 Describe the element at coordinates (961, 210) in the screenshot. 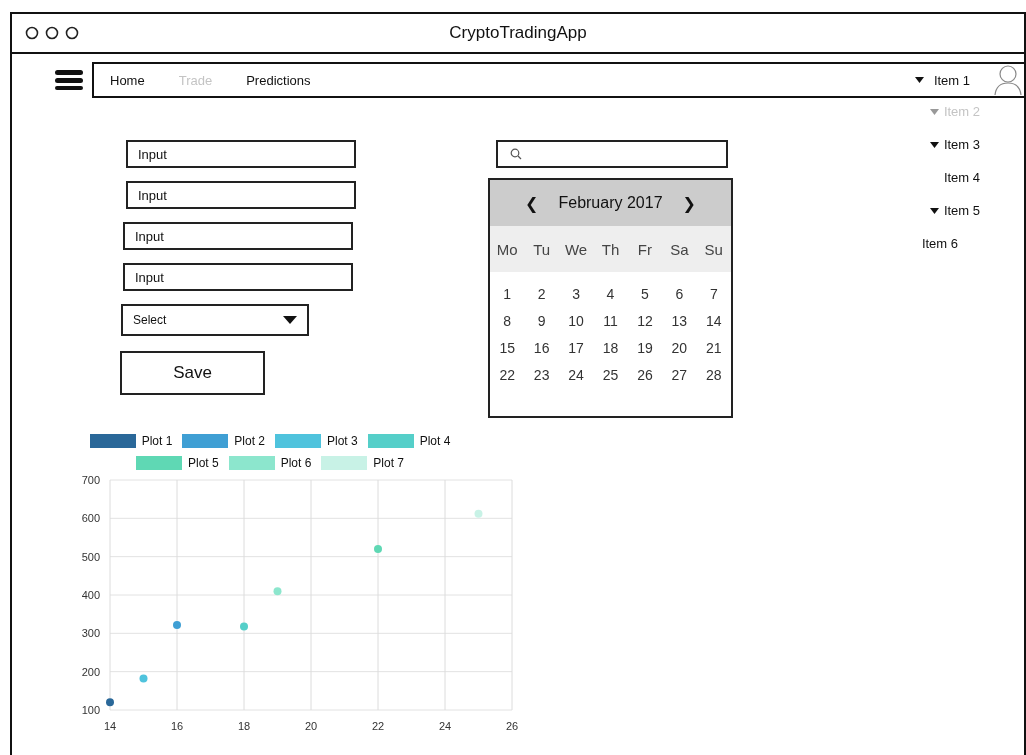

I see `dropdown-menu-item: Item 5` at that location.